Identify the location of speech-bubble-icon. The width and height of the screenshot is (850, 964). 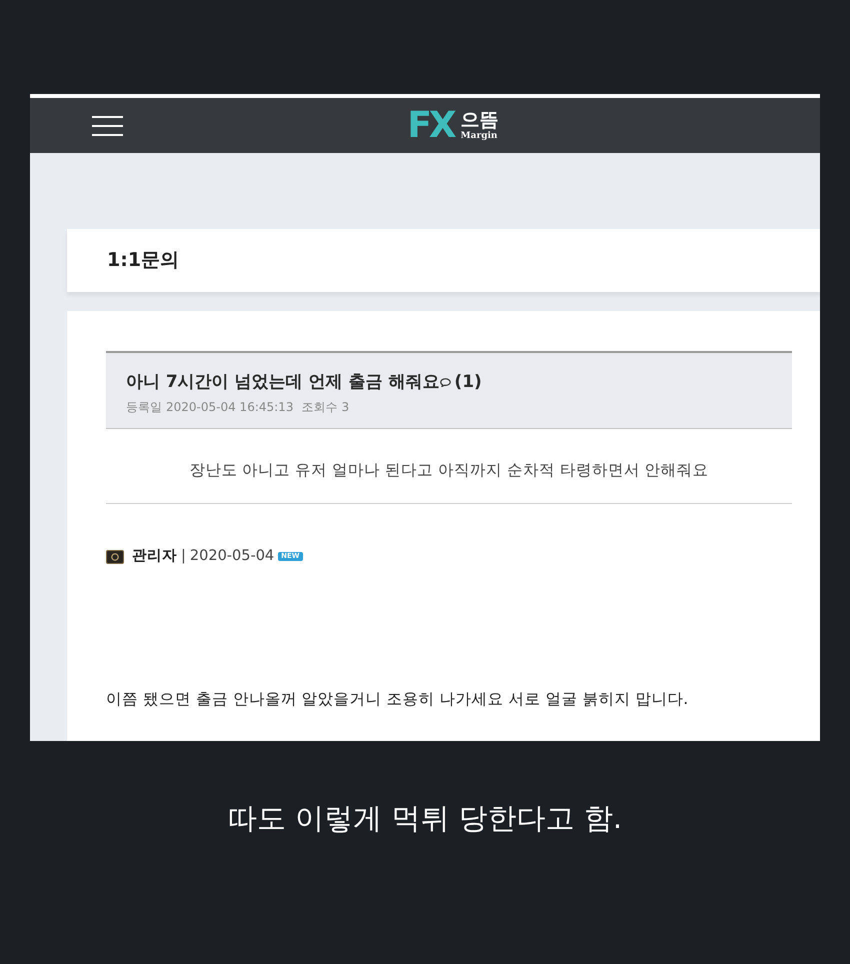
(446, 383).